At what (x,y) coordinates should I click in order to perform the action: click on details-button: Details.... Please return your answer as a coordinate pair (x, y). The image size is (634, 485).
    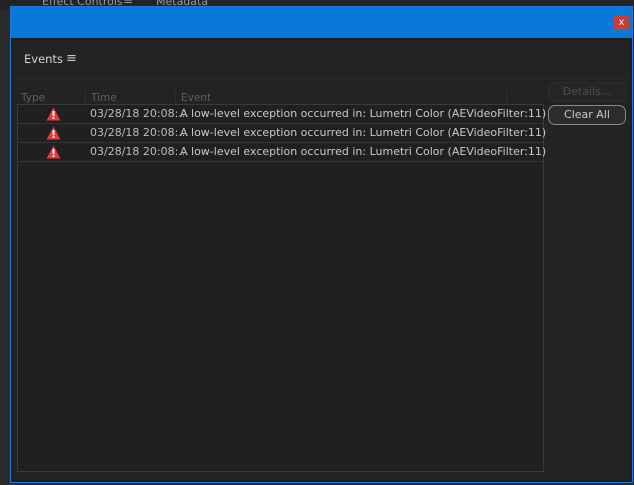
    Looking at the image, I should click on (587, 92).